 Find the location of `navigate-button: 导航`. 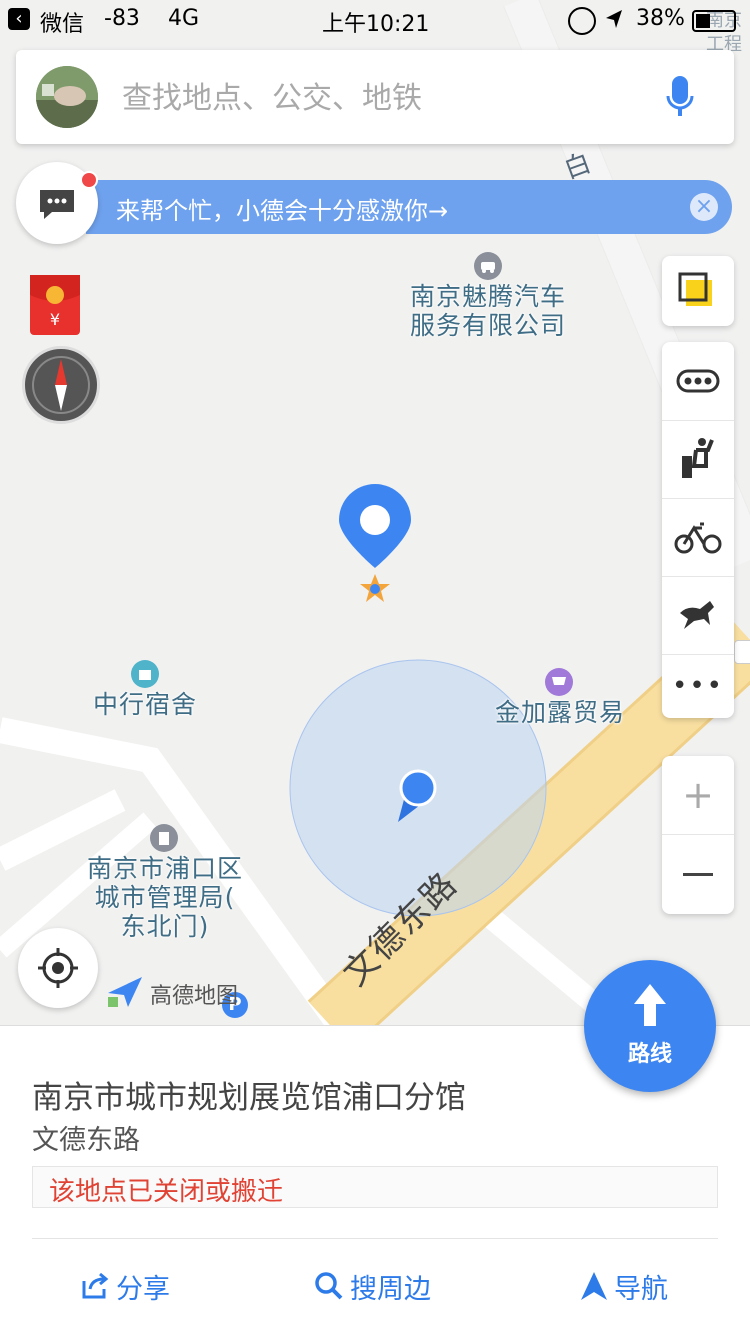

navigate-button: 导航 is located at coordinates (624, 1286).